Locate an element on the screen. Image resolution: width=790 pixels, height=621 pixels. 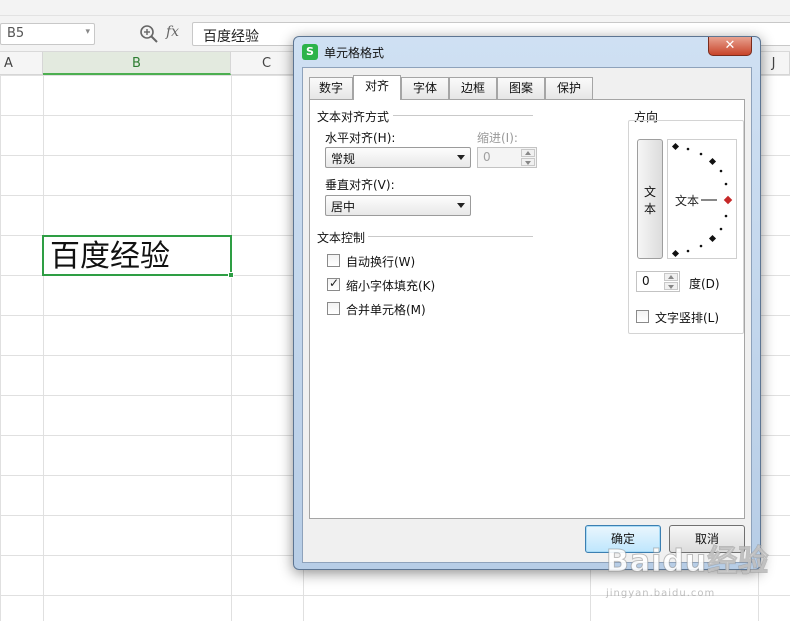
tab-alignment: 对齐 is located at coordinates (377, 87).